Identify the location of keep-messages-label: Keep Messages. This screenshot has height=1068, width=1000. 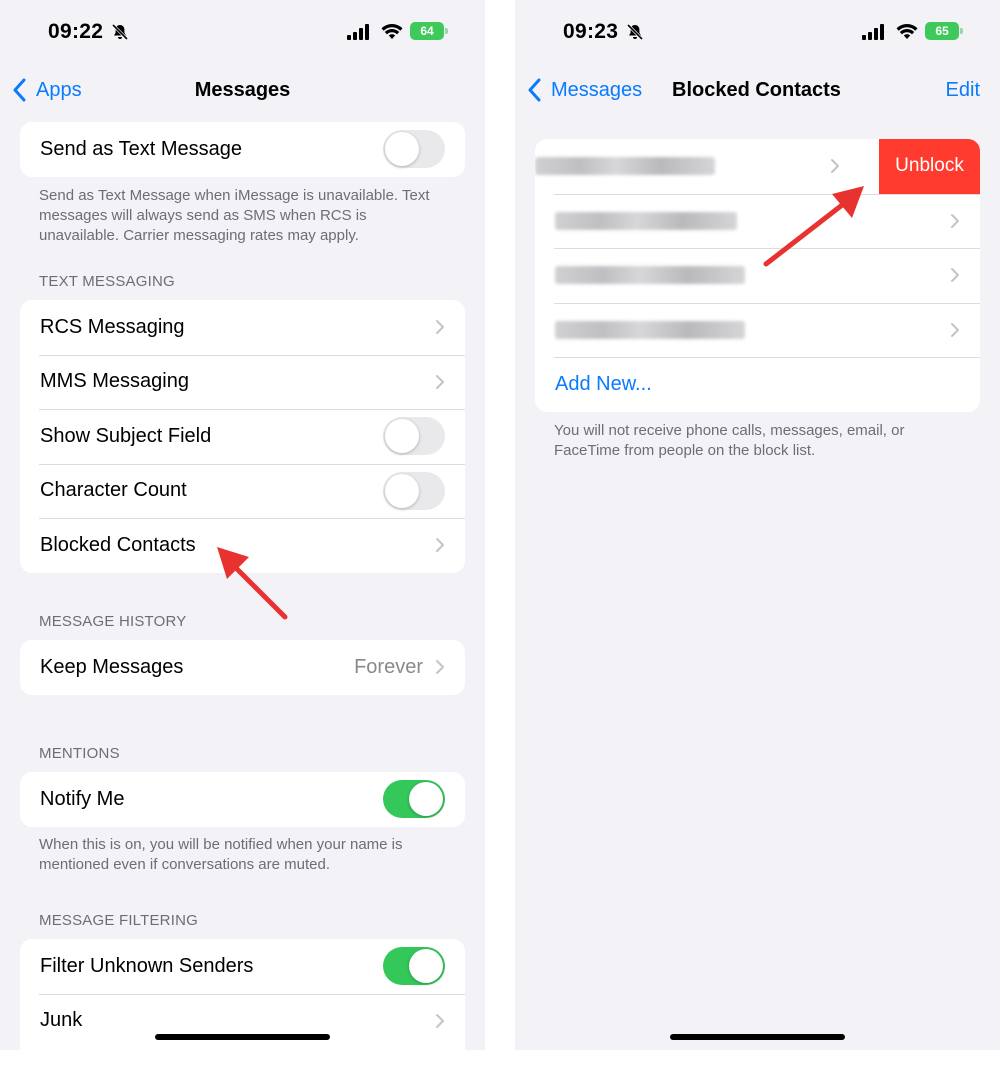
(112, 666).